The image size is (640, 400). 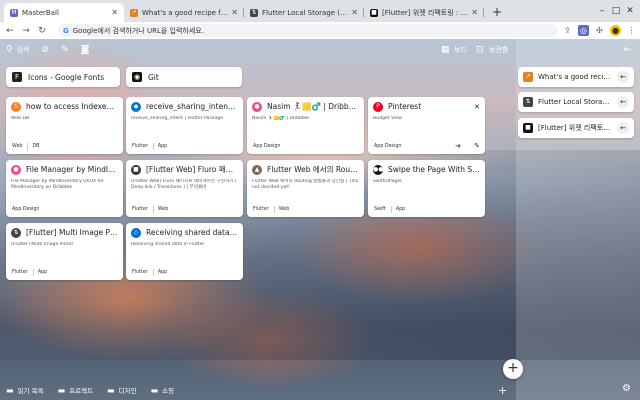 I want to click on search-label: 검색, so click(x=23, y=50).